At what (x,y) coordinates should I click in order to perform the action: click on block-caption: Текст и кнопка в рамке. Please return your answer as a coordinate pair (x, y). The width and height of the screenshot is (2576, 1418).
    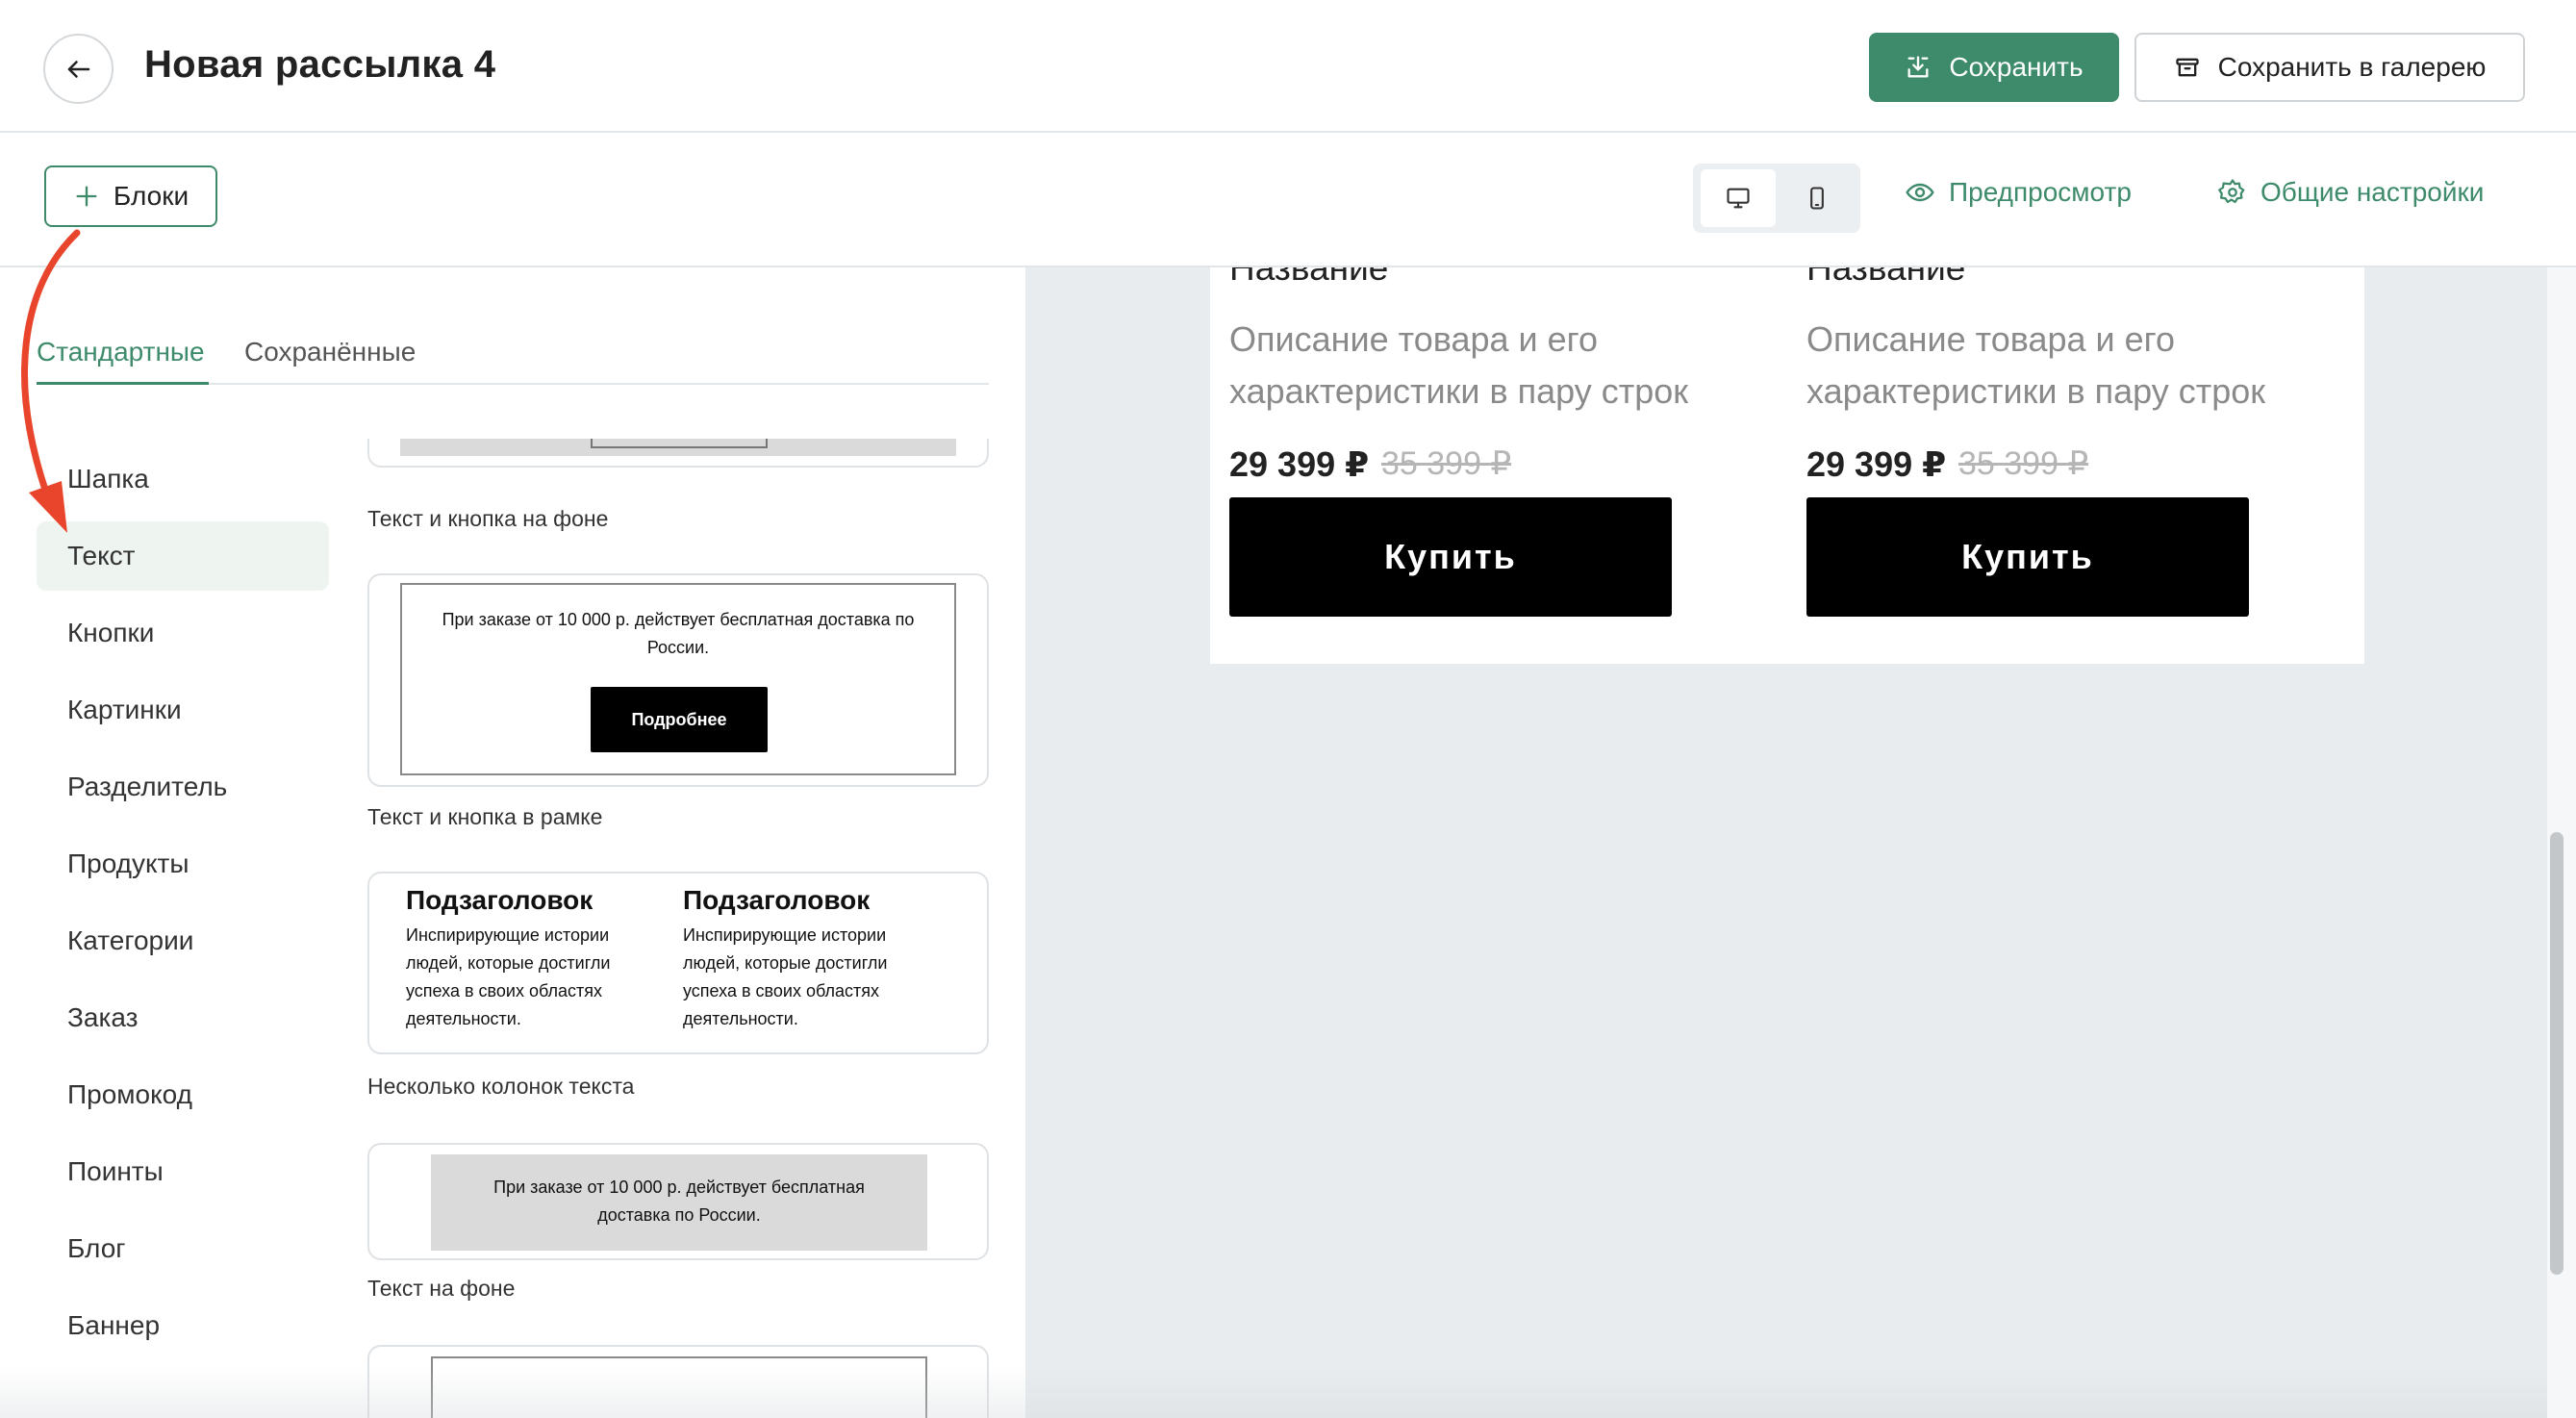
    Looking at the image, I should click on (485, 816).